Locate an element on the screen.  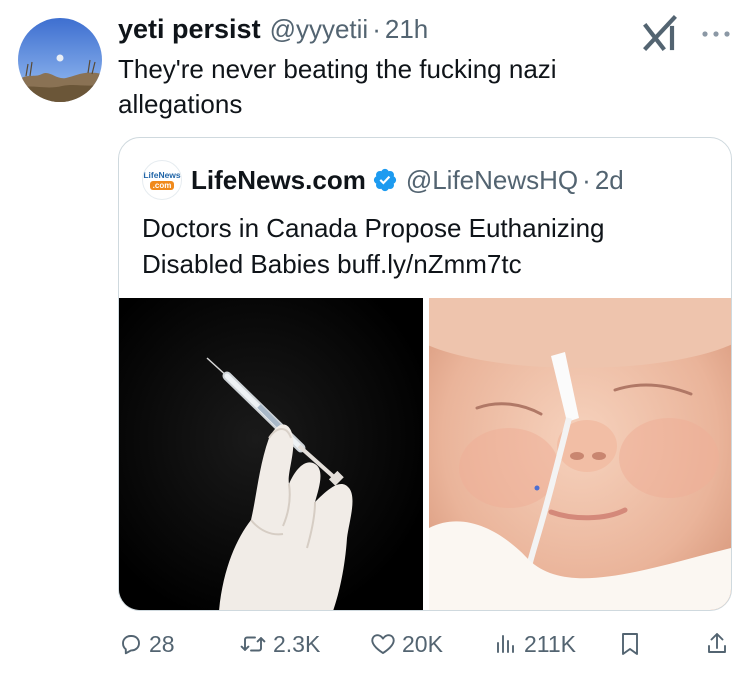
share-icon is located at coordinates (717, 643).